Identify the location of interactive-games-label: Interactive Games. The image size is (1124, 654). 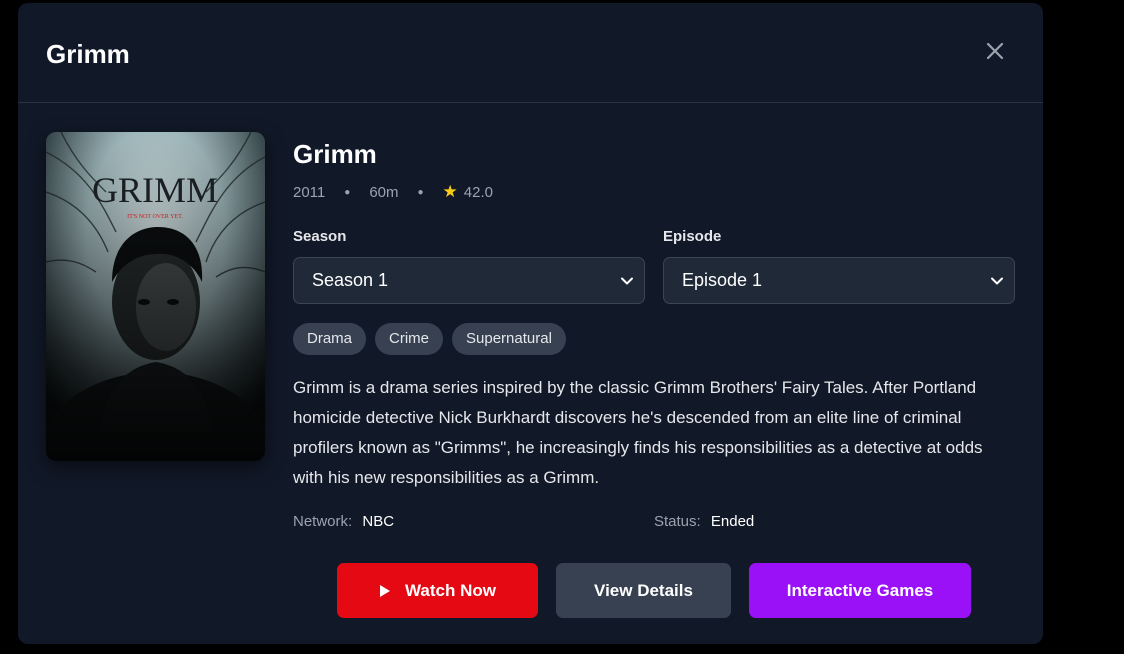
(860, 590).